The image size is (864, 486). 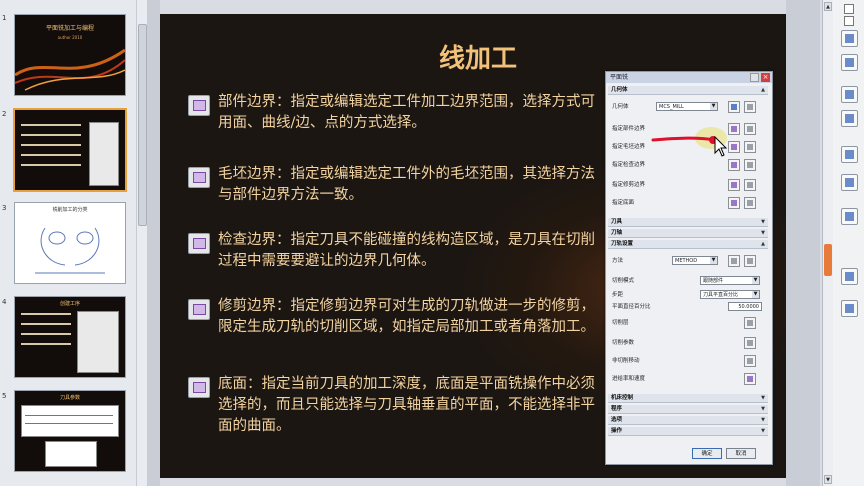 I want to click on blank-boundary-icon, so click(x=199, y=177).